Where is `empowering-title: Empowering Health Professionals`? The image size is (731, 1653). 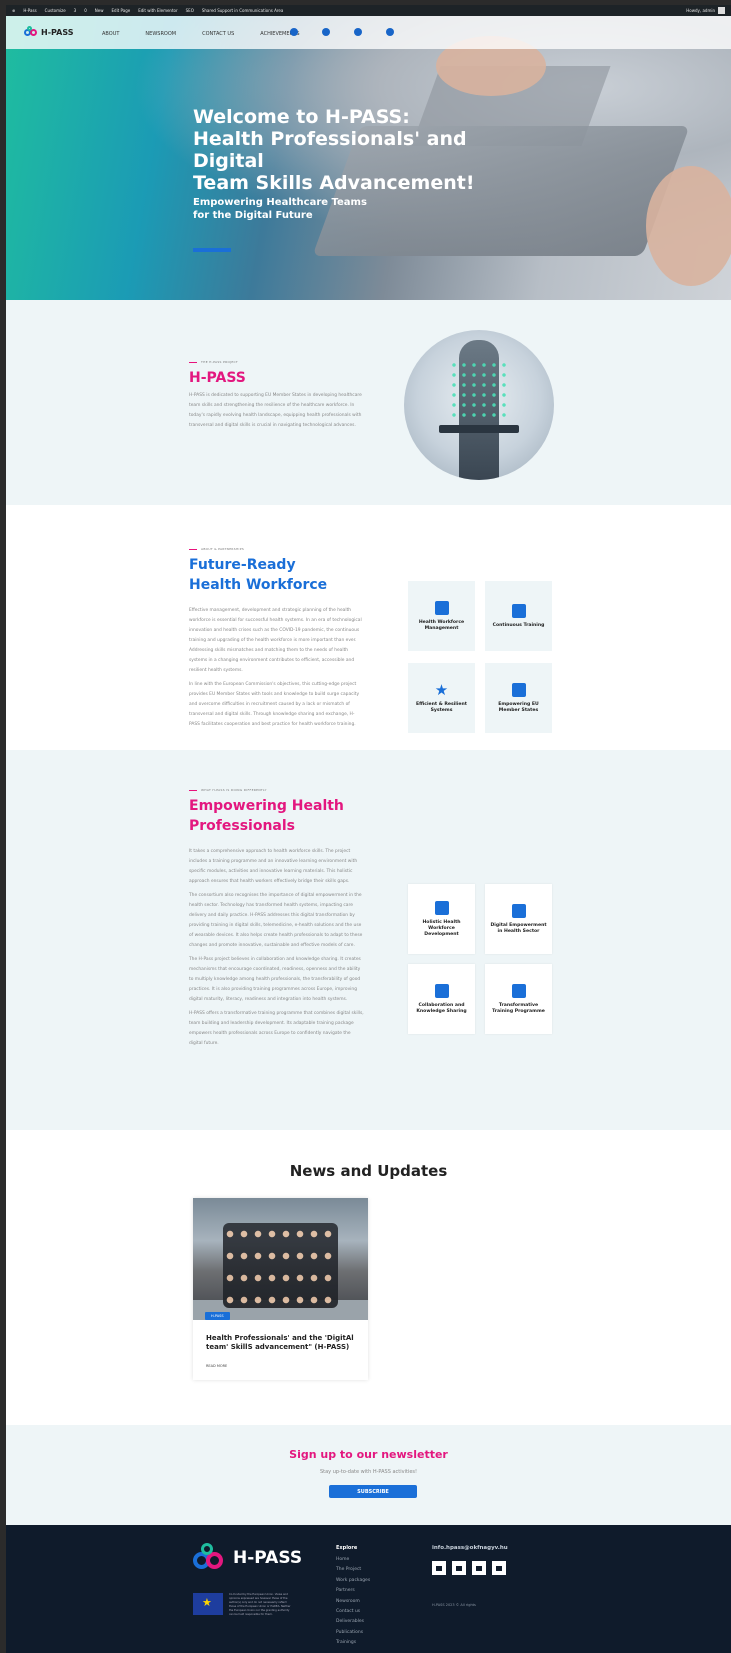
empowering-title: Empowering Health Professionals is located at coordinates (266, 816).